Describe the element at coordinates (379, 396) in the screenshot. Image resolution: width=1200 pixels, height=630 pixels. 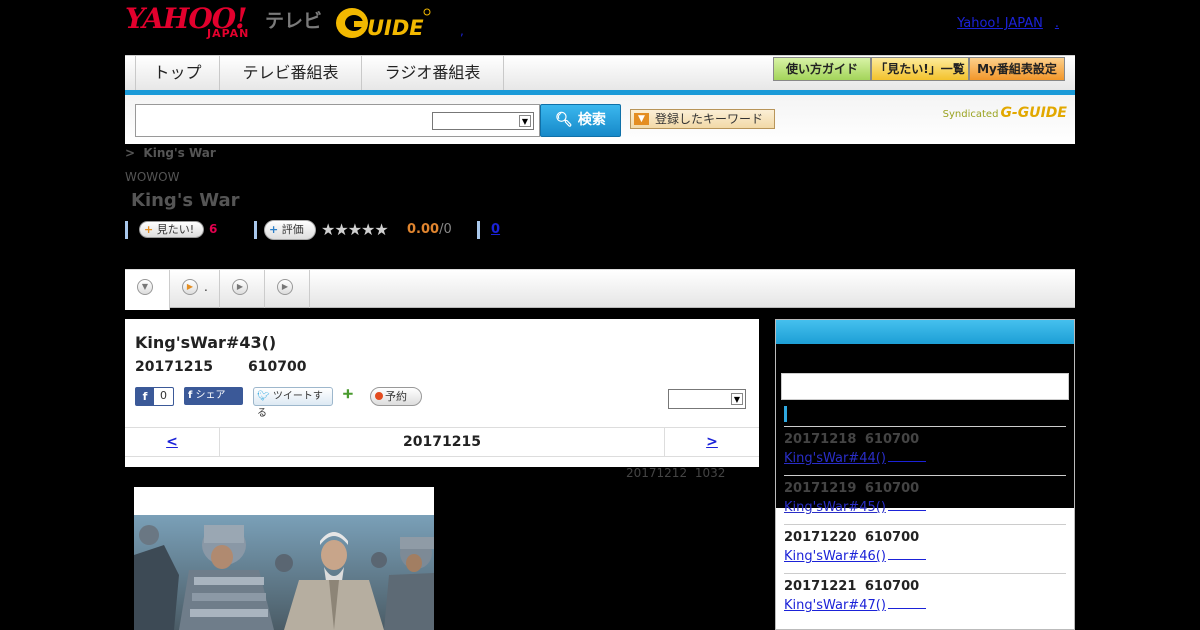
I see `record-icon` at that location.